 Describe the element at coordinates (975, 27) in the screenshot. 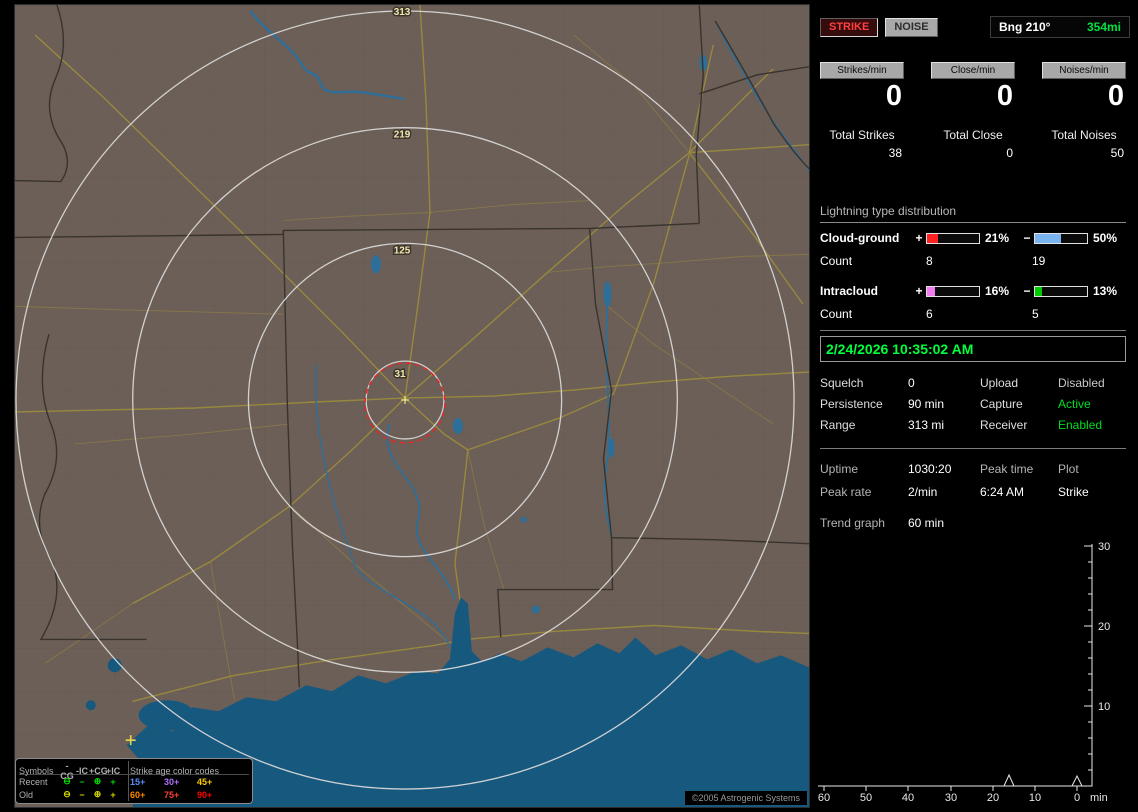

I see `mode-button-row: STRIKE NOISE Bng 210° 354mi` at that location.